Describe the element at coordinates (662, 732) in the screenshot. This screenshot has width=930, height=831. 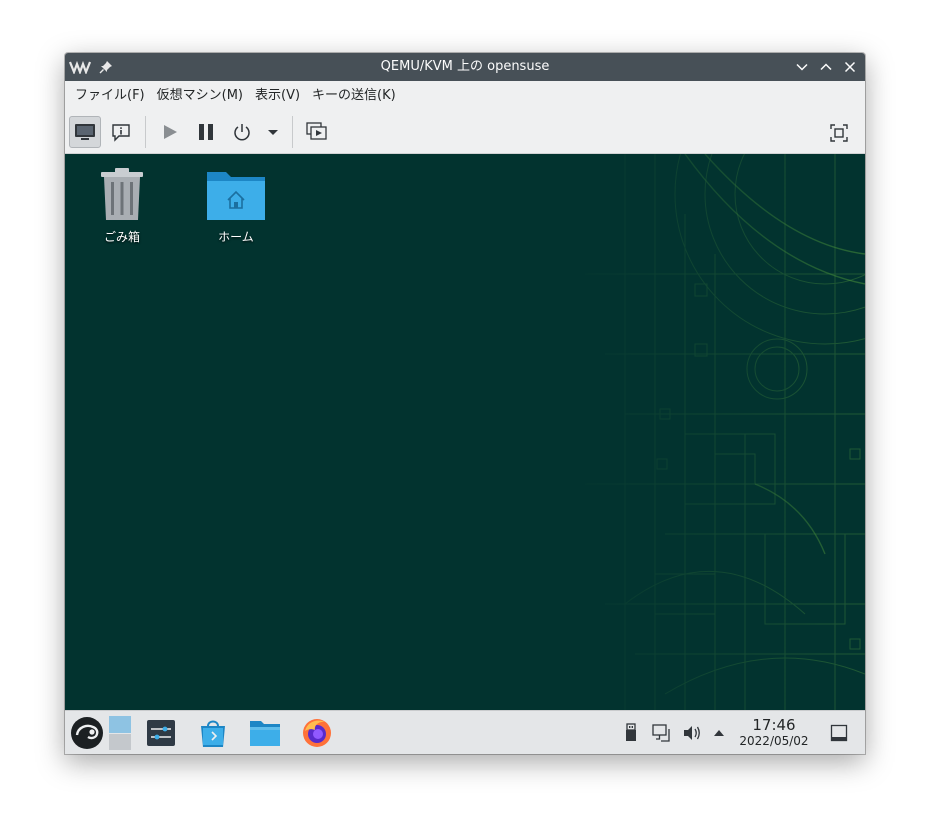
I see `network-icon` at that location.